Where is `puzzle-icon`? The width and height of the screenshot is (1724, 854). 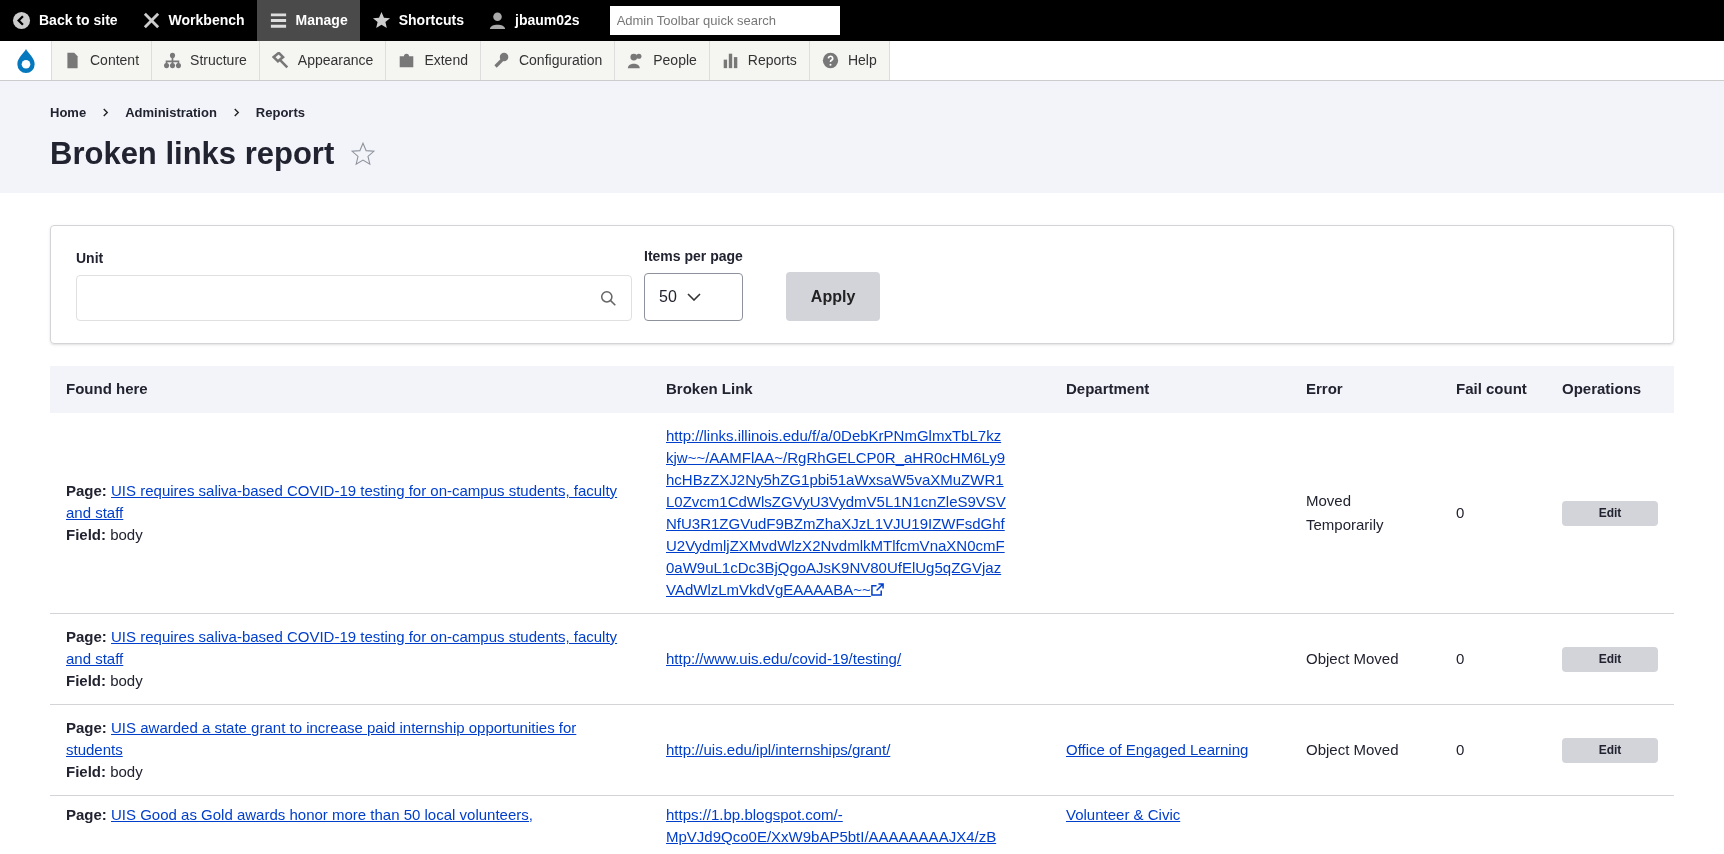 puzzle-icon is located at coordinates (407, 60).